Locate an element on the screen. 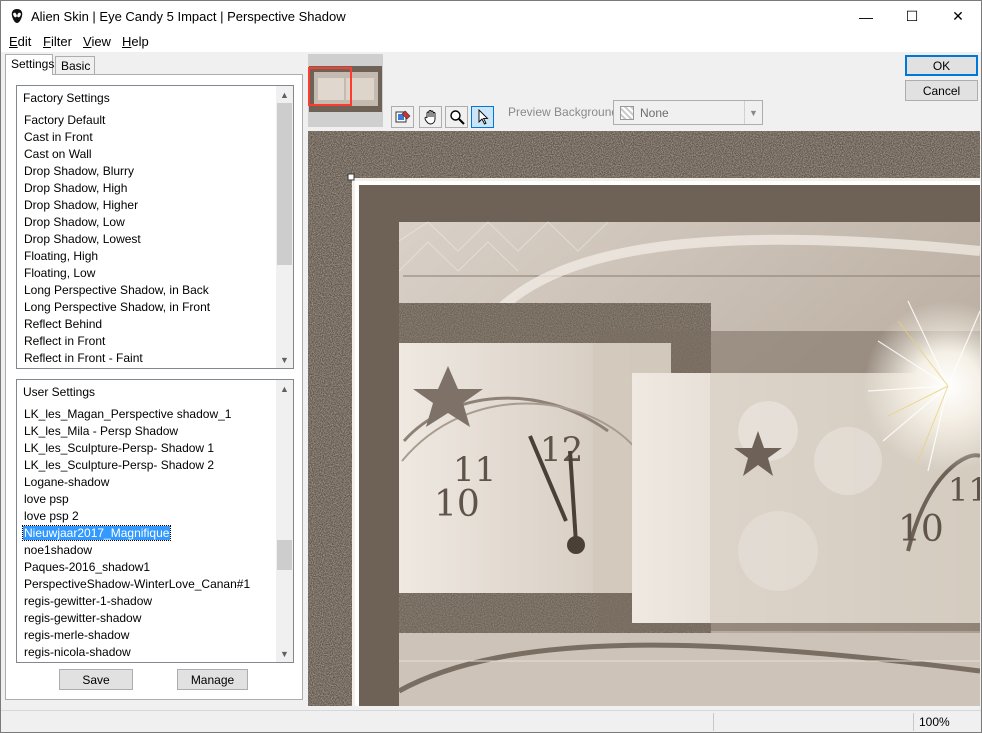 The width and height of the screenshot is (982, 733). list-item: regis-gewitter-1-shadow is located at coordinates (148, 601).